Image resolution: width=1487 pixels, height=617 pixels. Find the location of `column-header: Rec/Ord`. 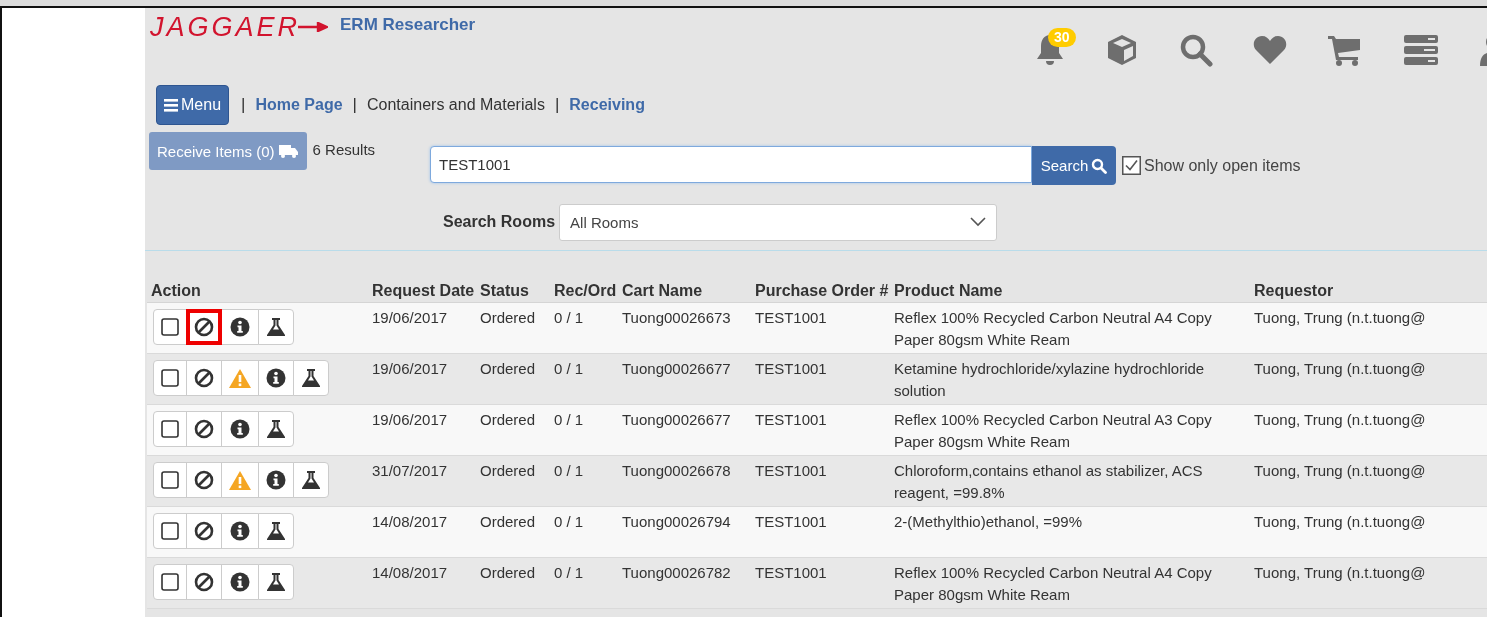

column-header: Rec/Ord is located at coordinates (585, 290).